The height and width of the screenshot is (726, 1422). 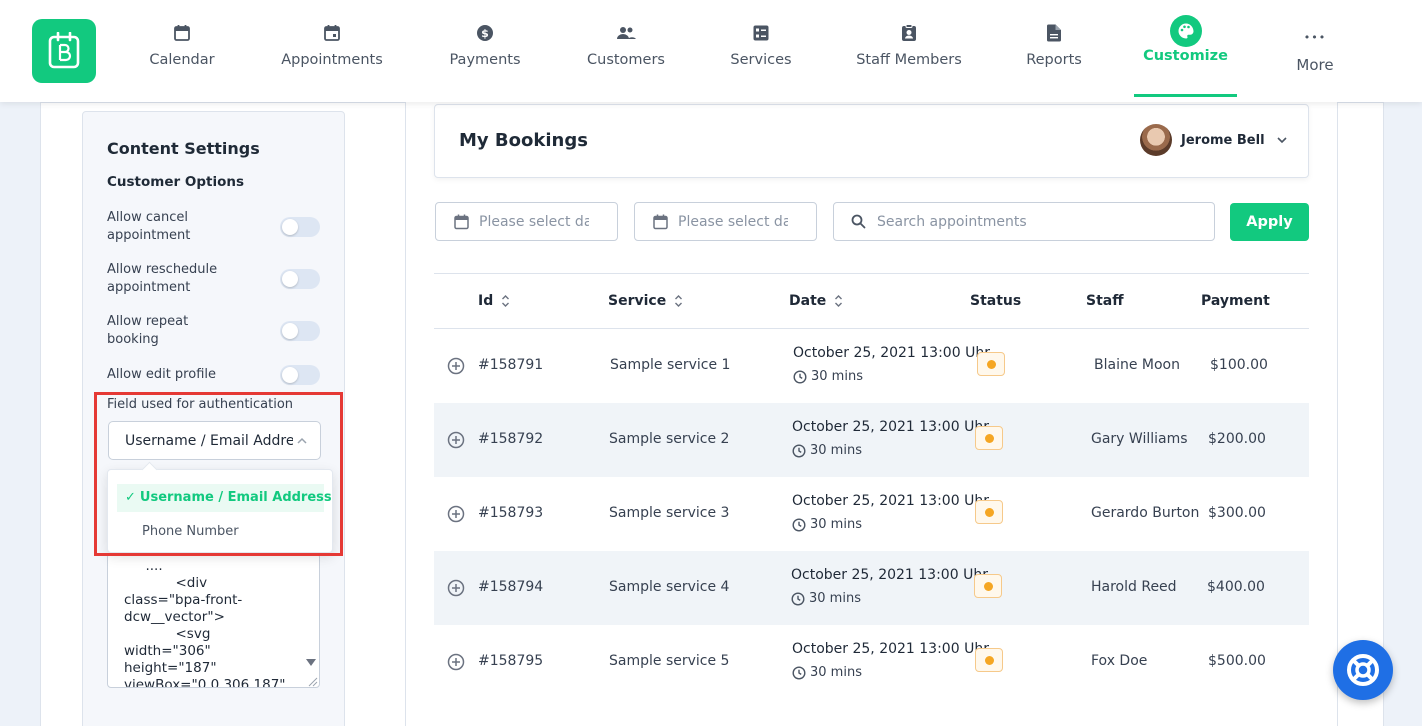 What do you see at coordinates (312, 681) in the screenshot?
I see `resize-handle-icon` at bounding box center [312, 681].